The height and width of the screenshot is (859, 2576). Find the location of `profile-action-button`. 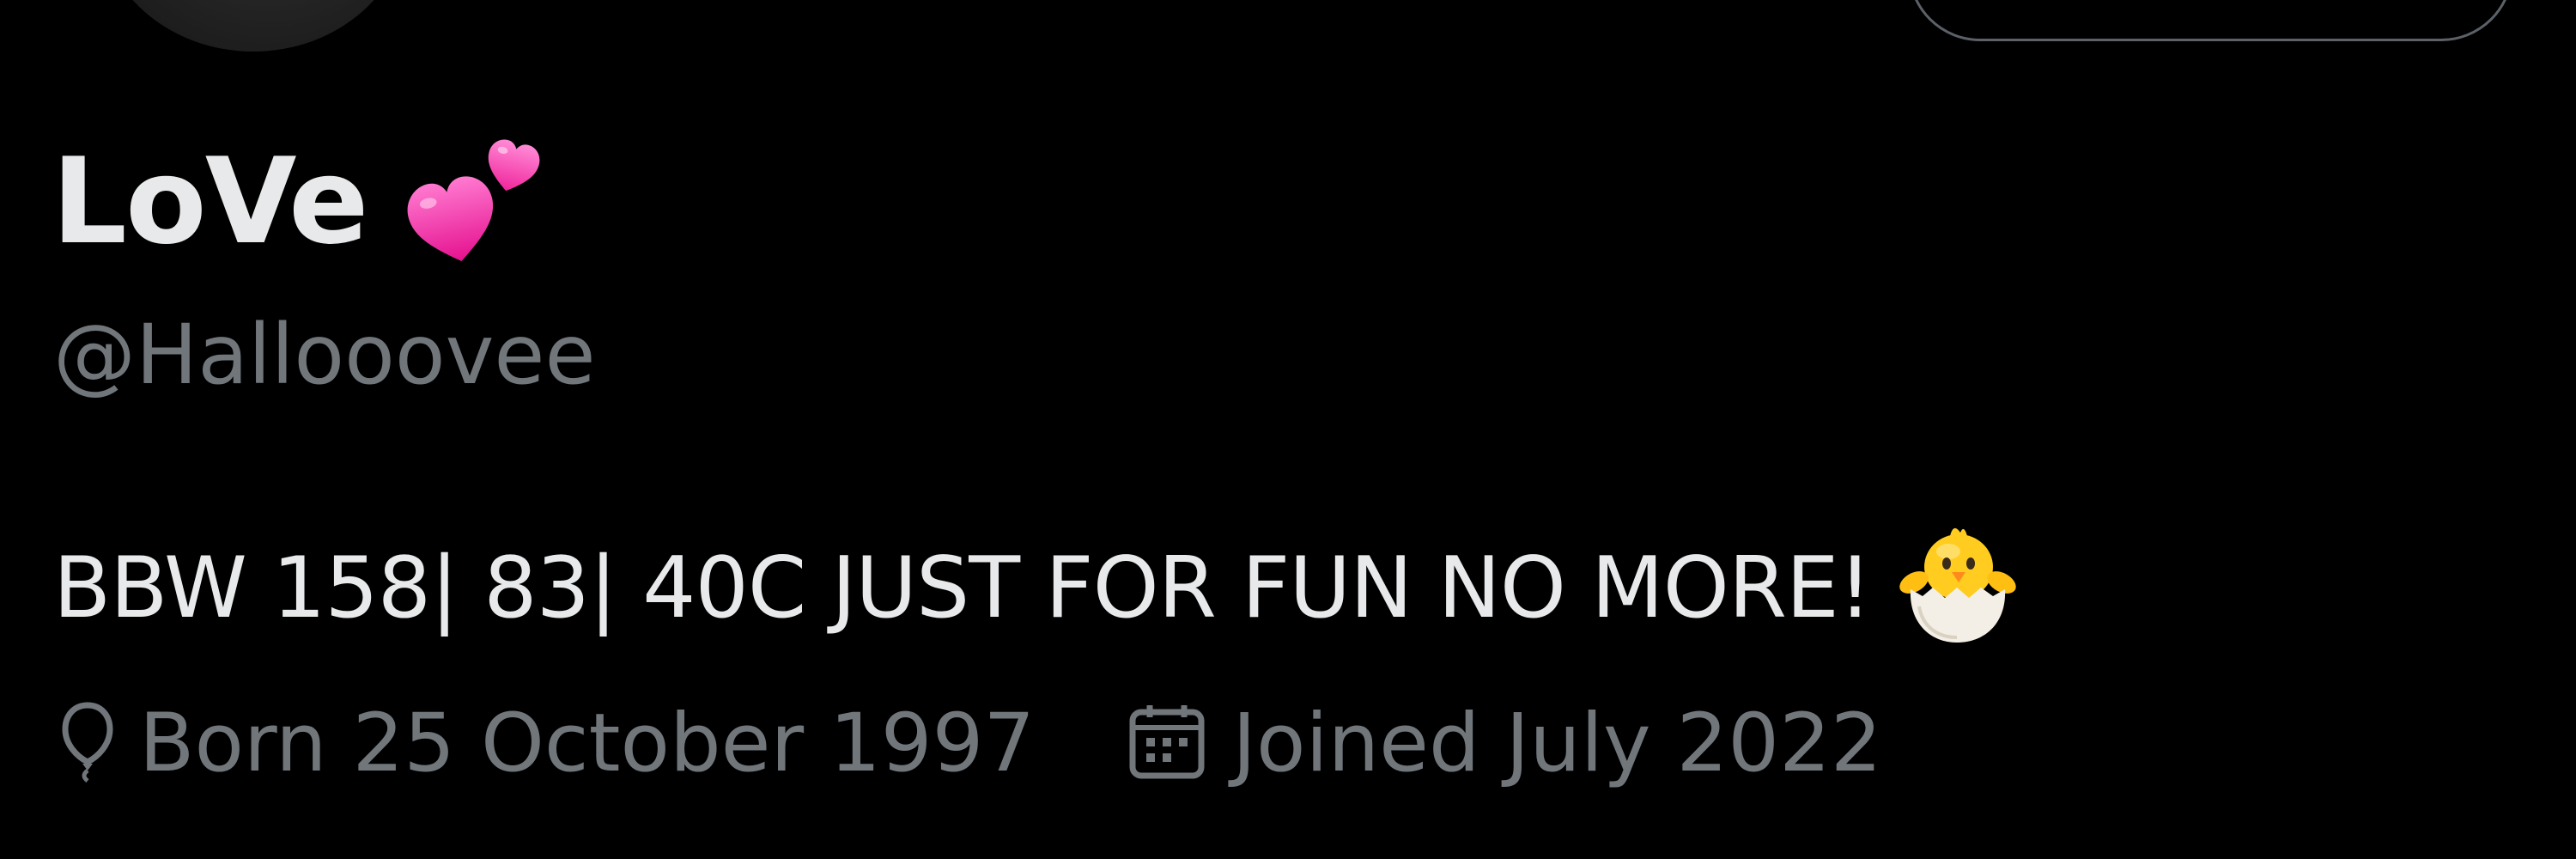

profile-action-button is located at coordinates (2210, 20).